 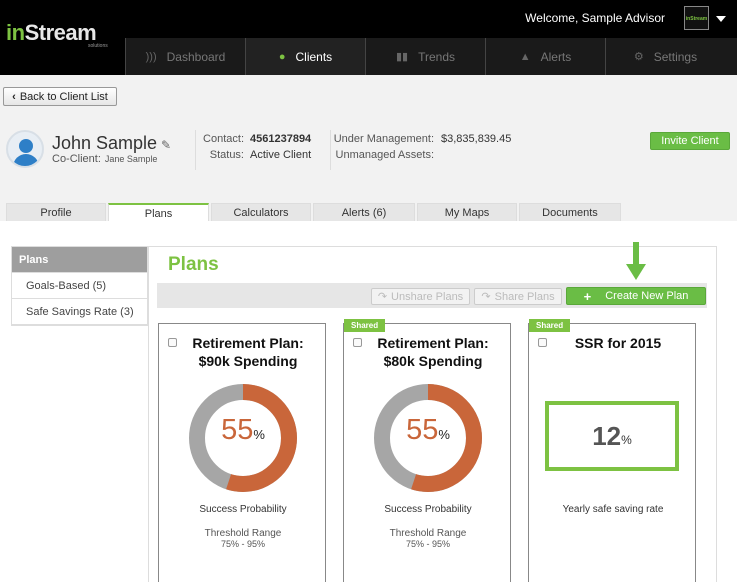 I want to click on invite-client-button: Invite Client, so click(x=690, y=141).